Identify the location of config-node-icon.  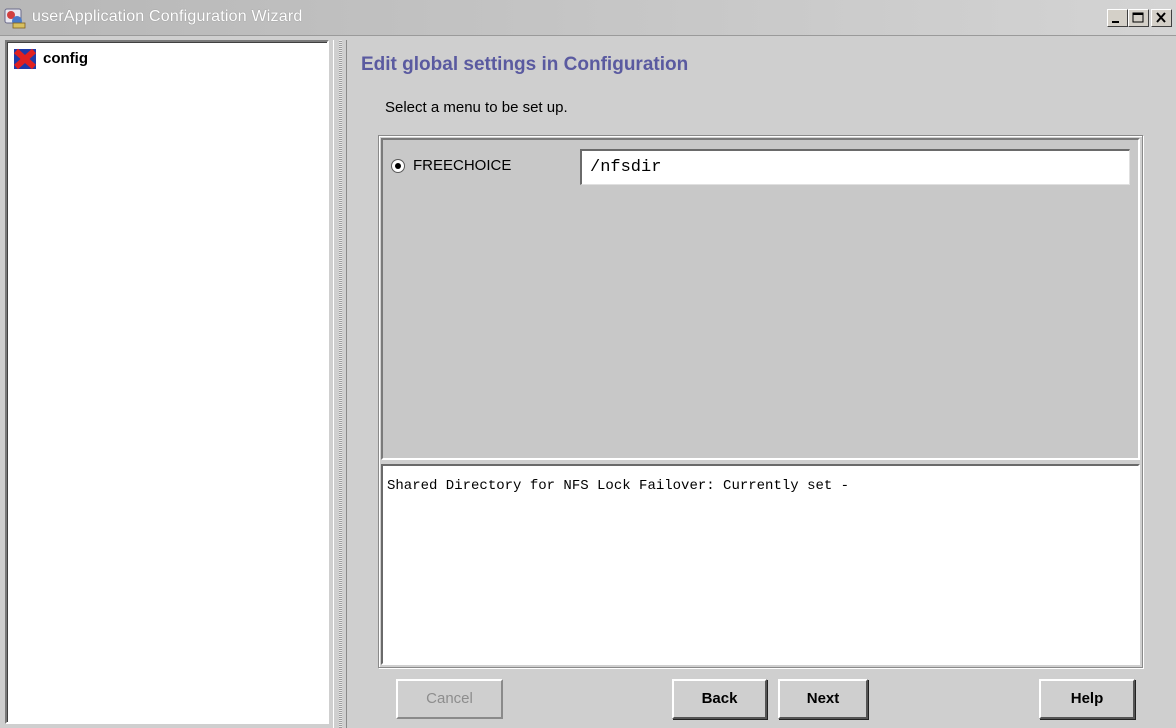
(25, 59).